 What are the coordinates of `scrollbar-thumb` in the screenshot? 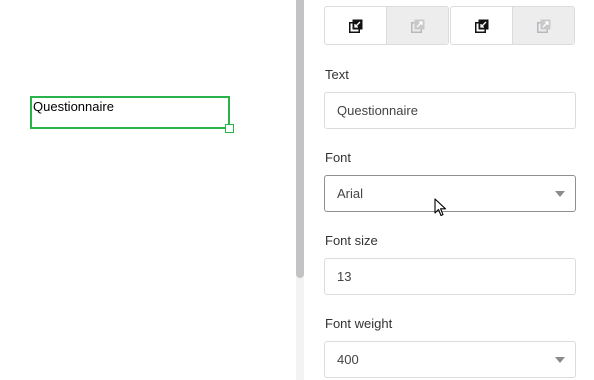 It's located at (300, 139).